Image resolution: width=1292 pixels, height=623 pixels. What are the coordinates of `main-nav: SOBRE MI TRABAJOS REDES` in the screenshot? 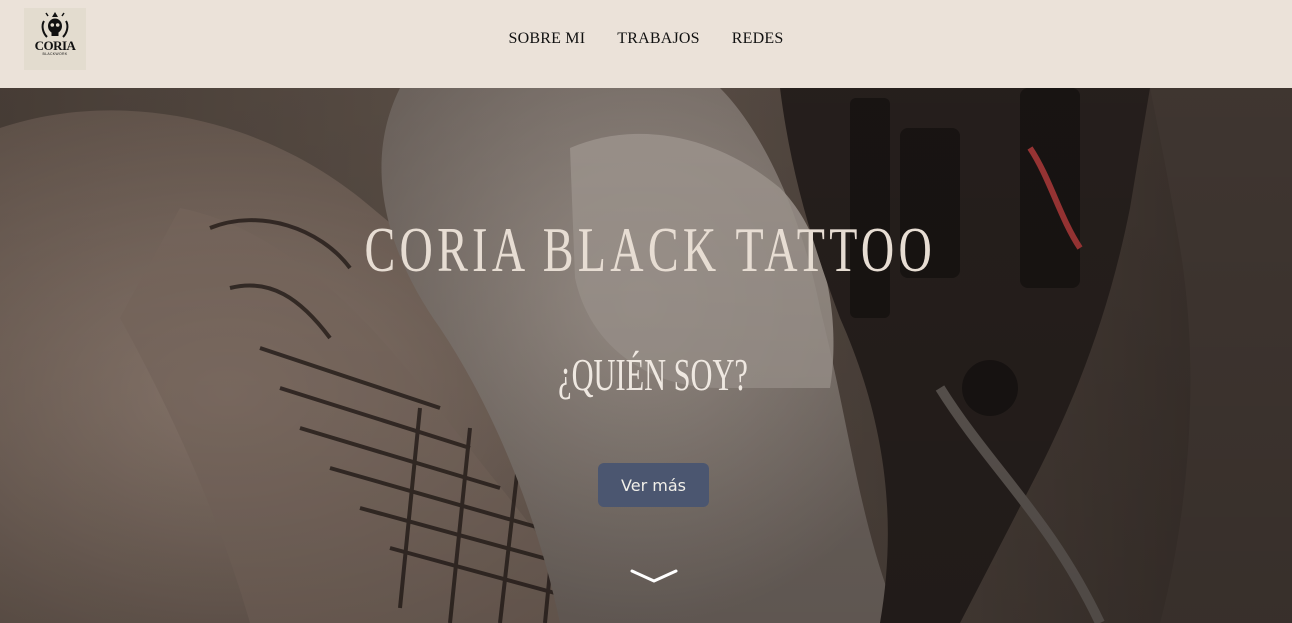 It's located at (646, 39).